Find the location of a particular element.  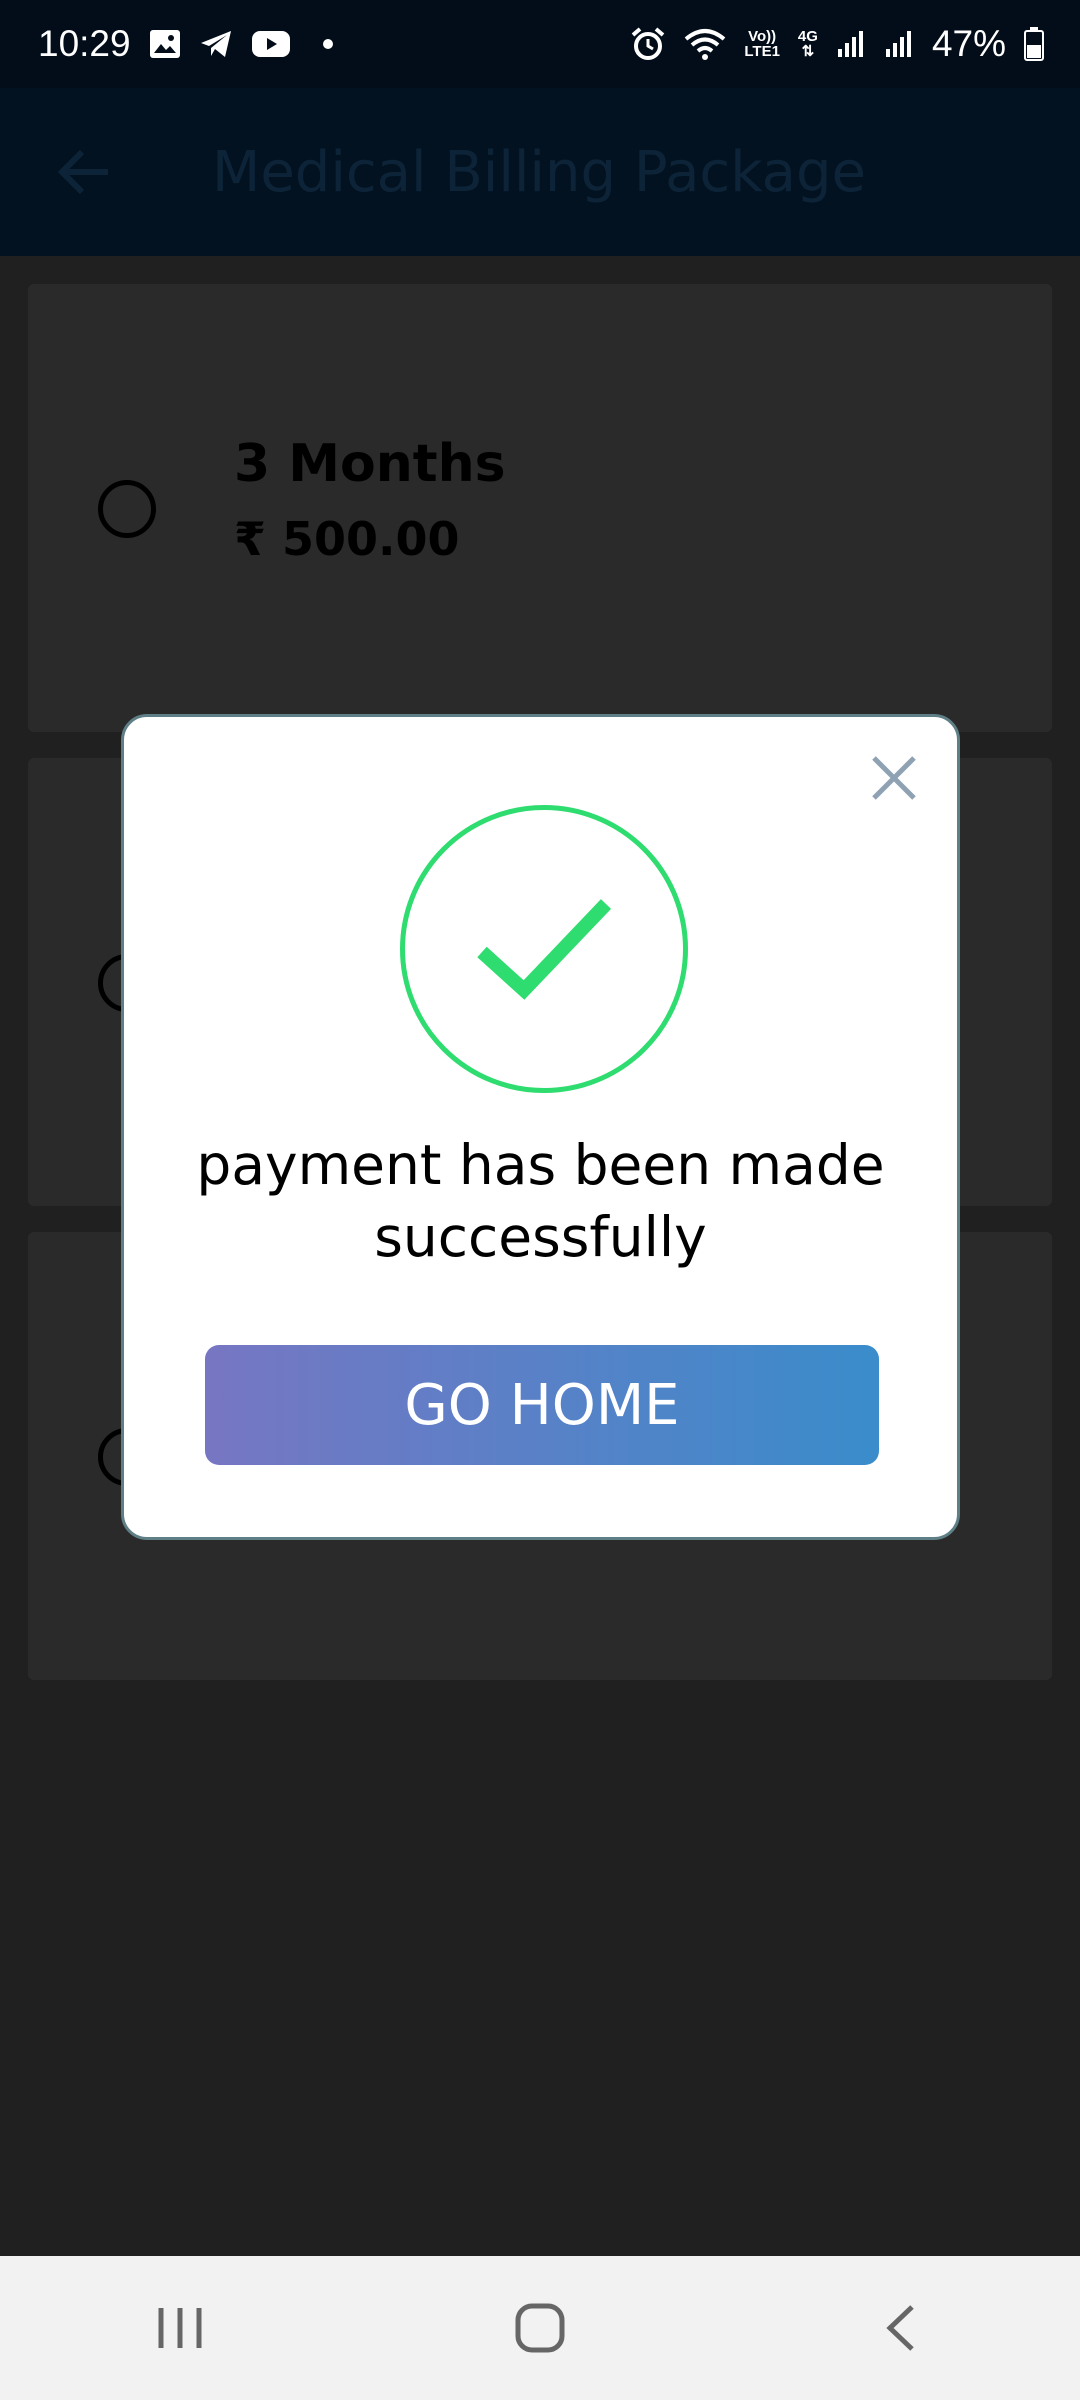

home-button is located at coordinates (540, 2328).